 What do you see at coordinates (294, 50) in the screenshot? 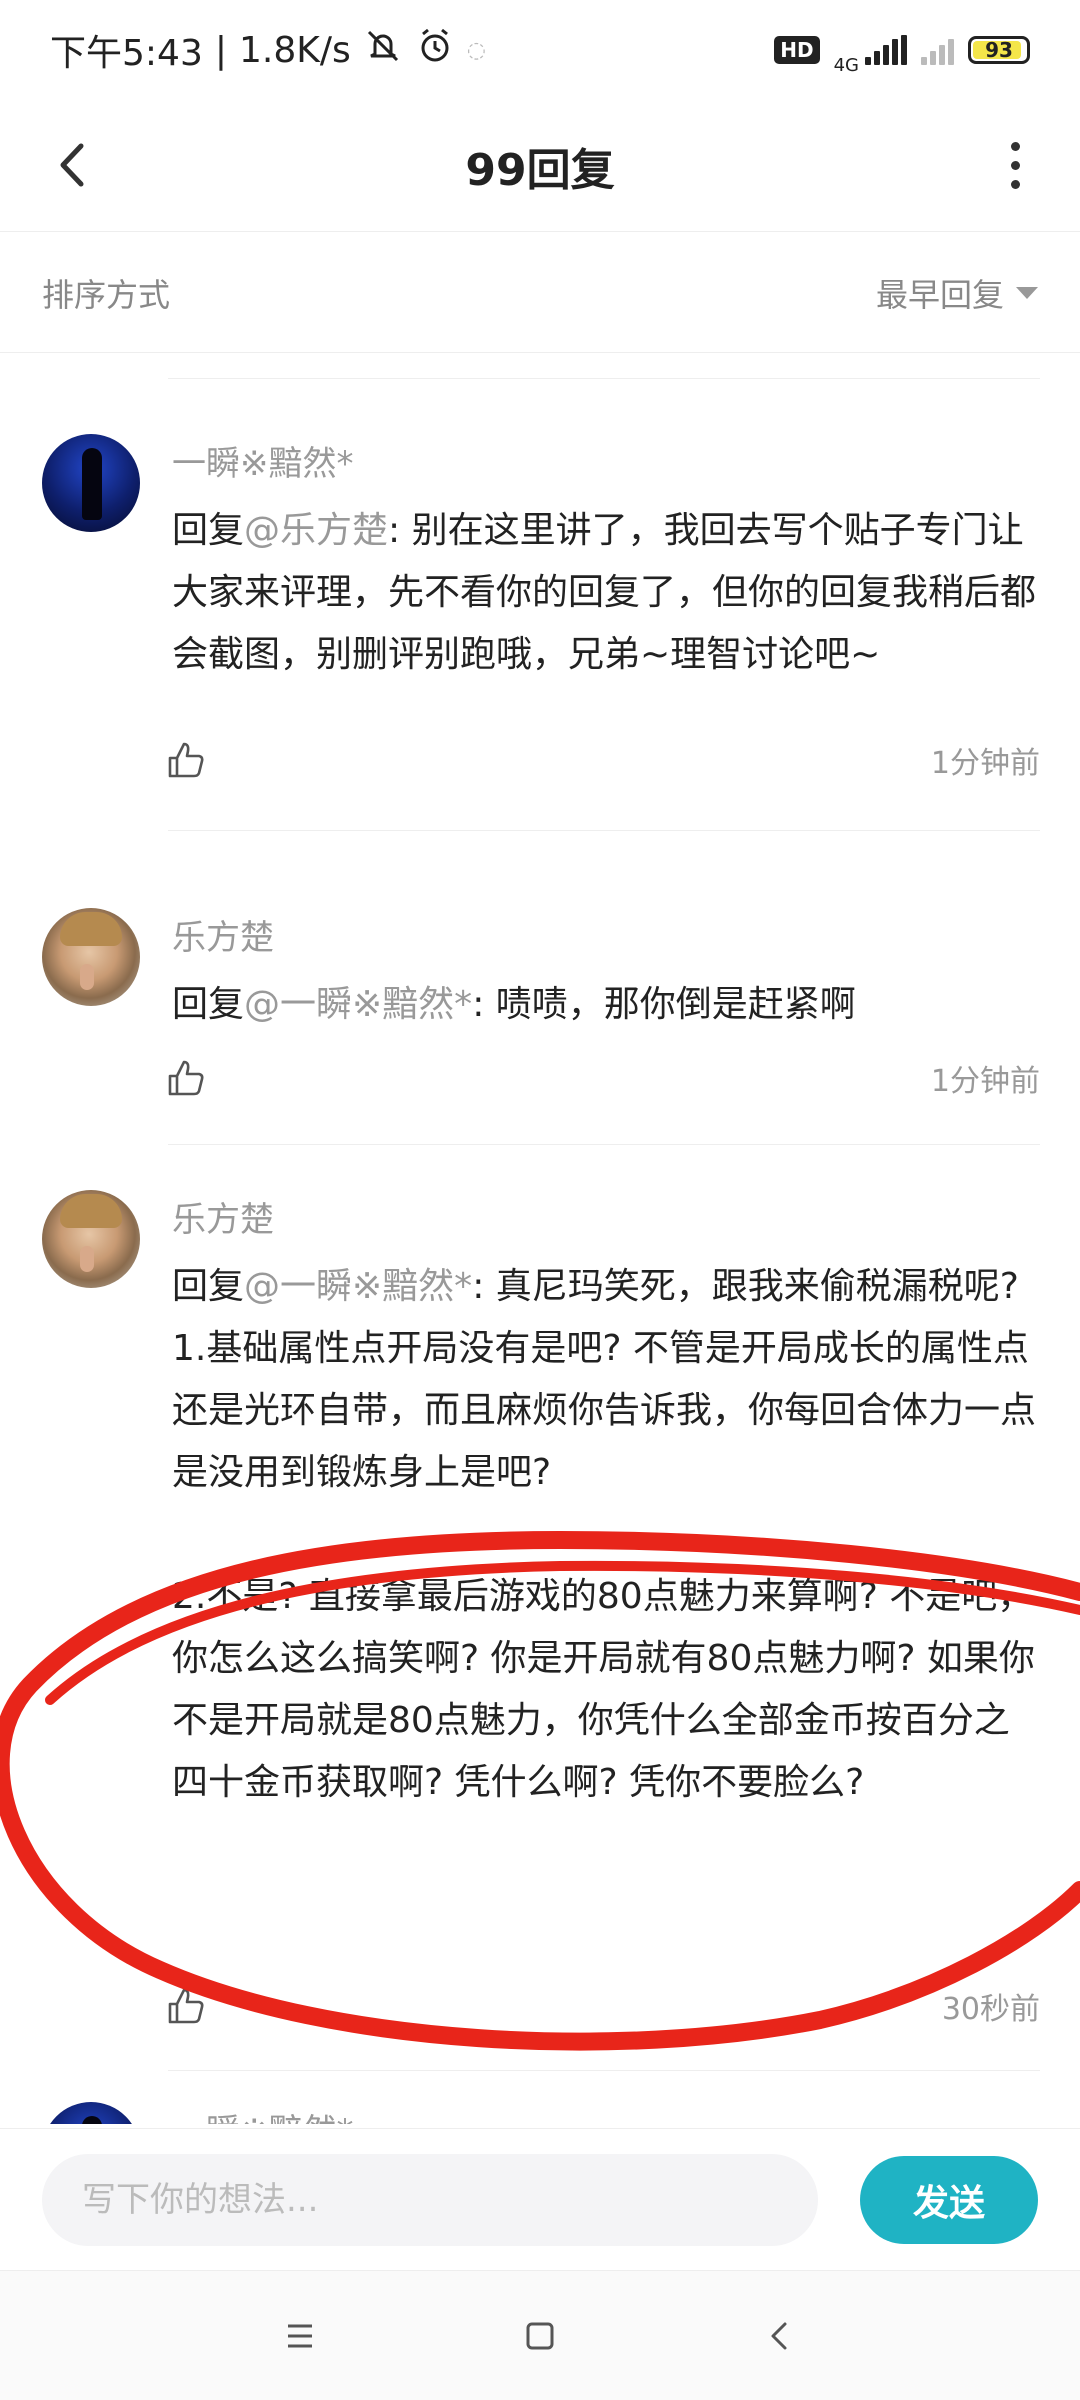
I see `status-speed: 1.8K/s` at bounding box center [294, 50].